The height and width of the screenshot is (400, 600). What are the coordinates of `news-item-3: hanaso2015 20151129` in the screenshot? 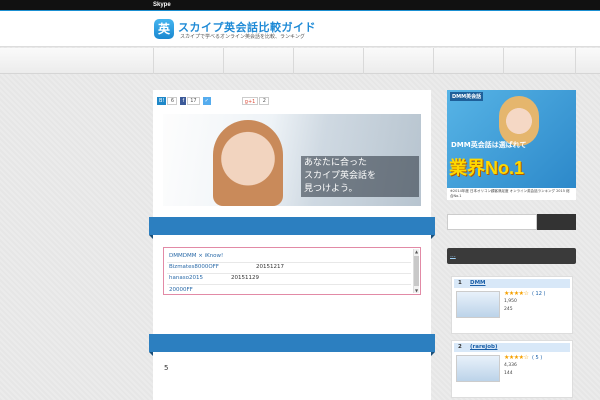 It's located at (214, 278).